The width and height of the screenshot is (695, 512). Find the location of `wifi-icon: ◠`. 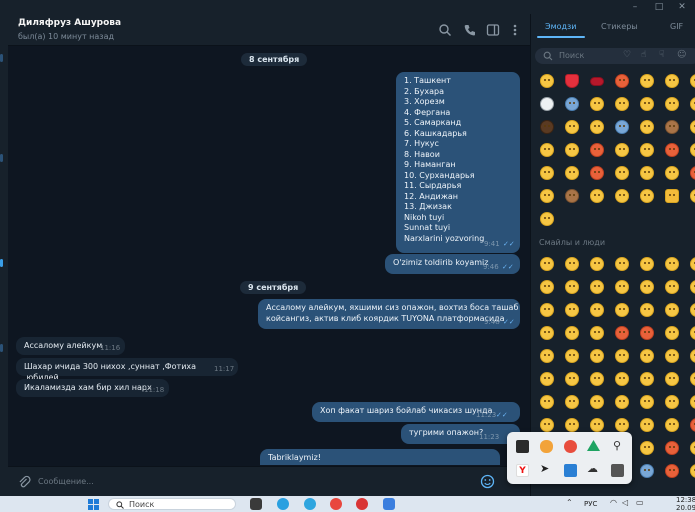

wifi-icon: ◠ is located at coordinates (613, 502).